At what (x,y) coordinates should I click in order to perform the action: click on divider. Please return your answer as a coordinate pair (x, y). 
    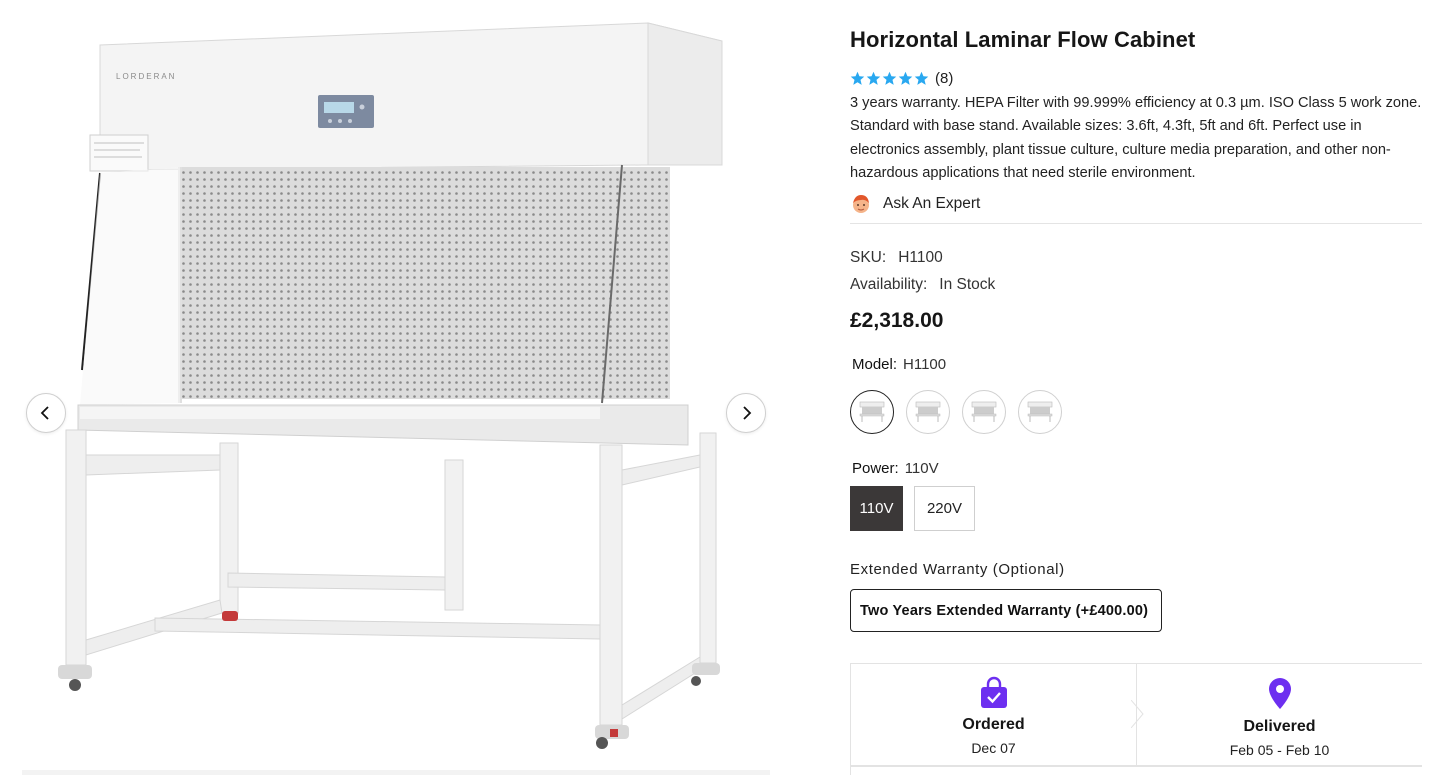
    Looking at the image, I should click on (1136, 223).